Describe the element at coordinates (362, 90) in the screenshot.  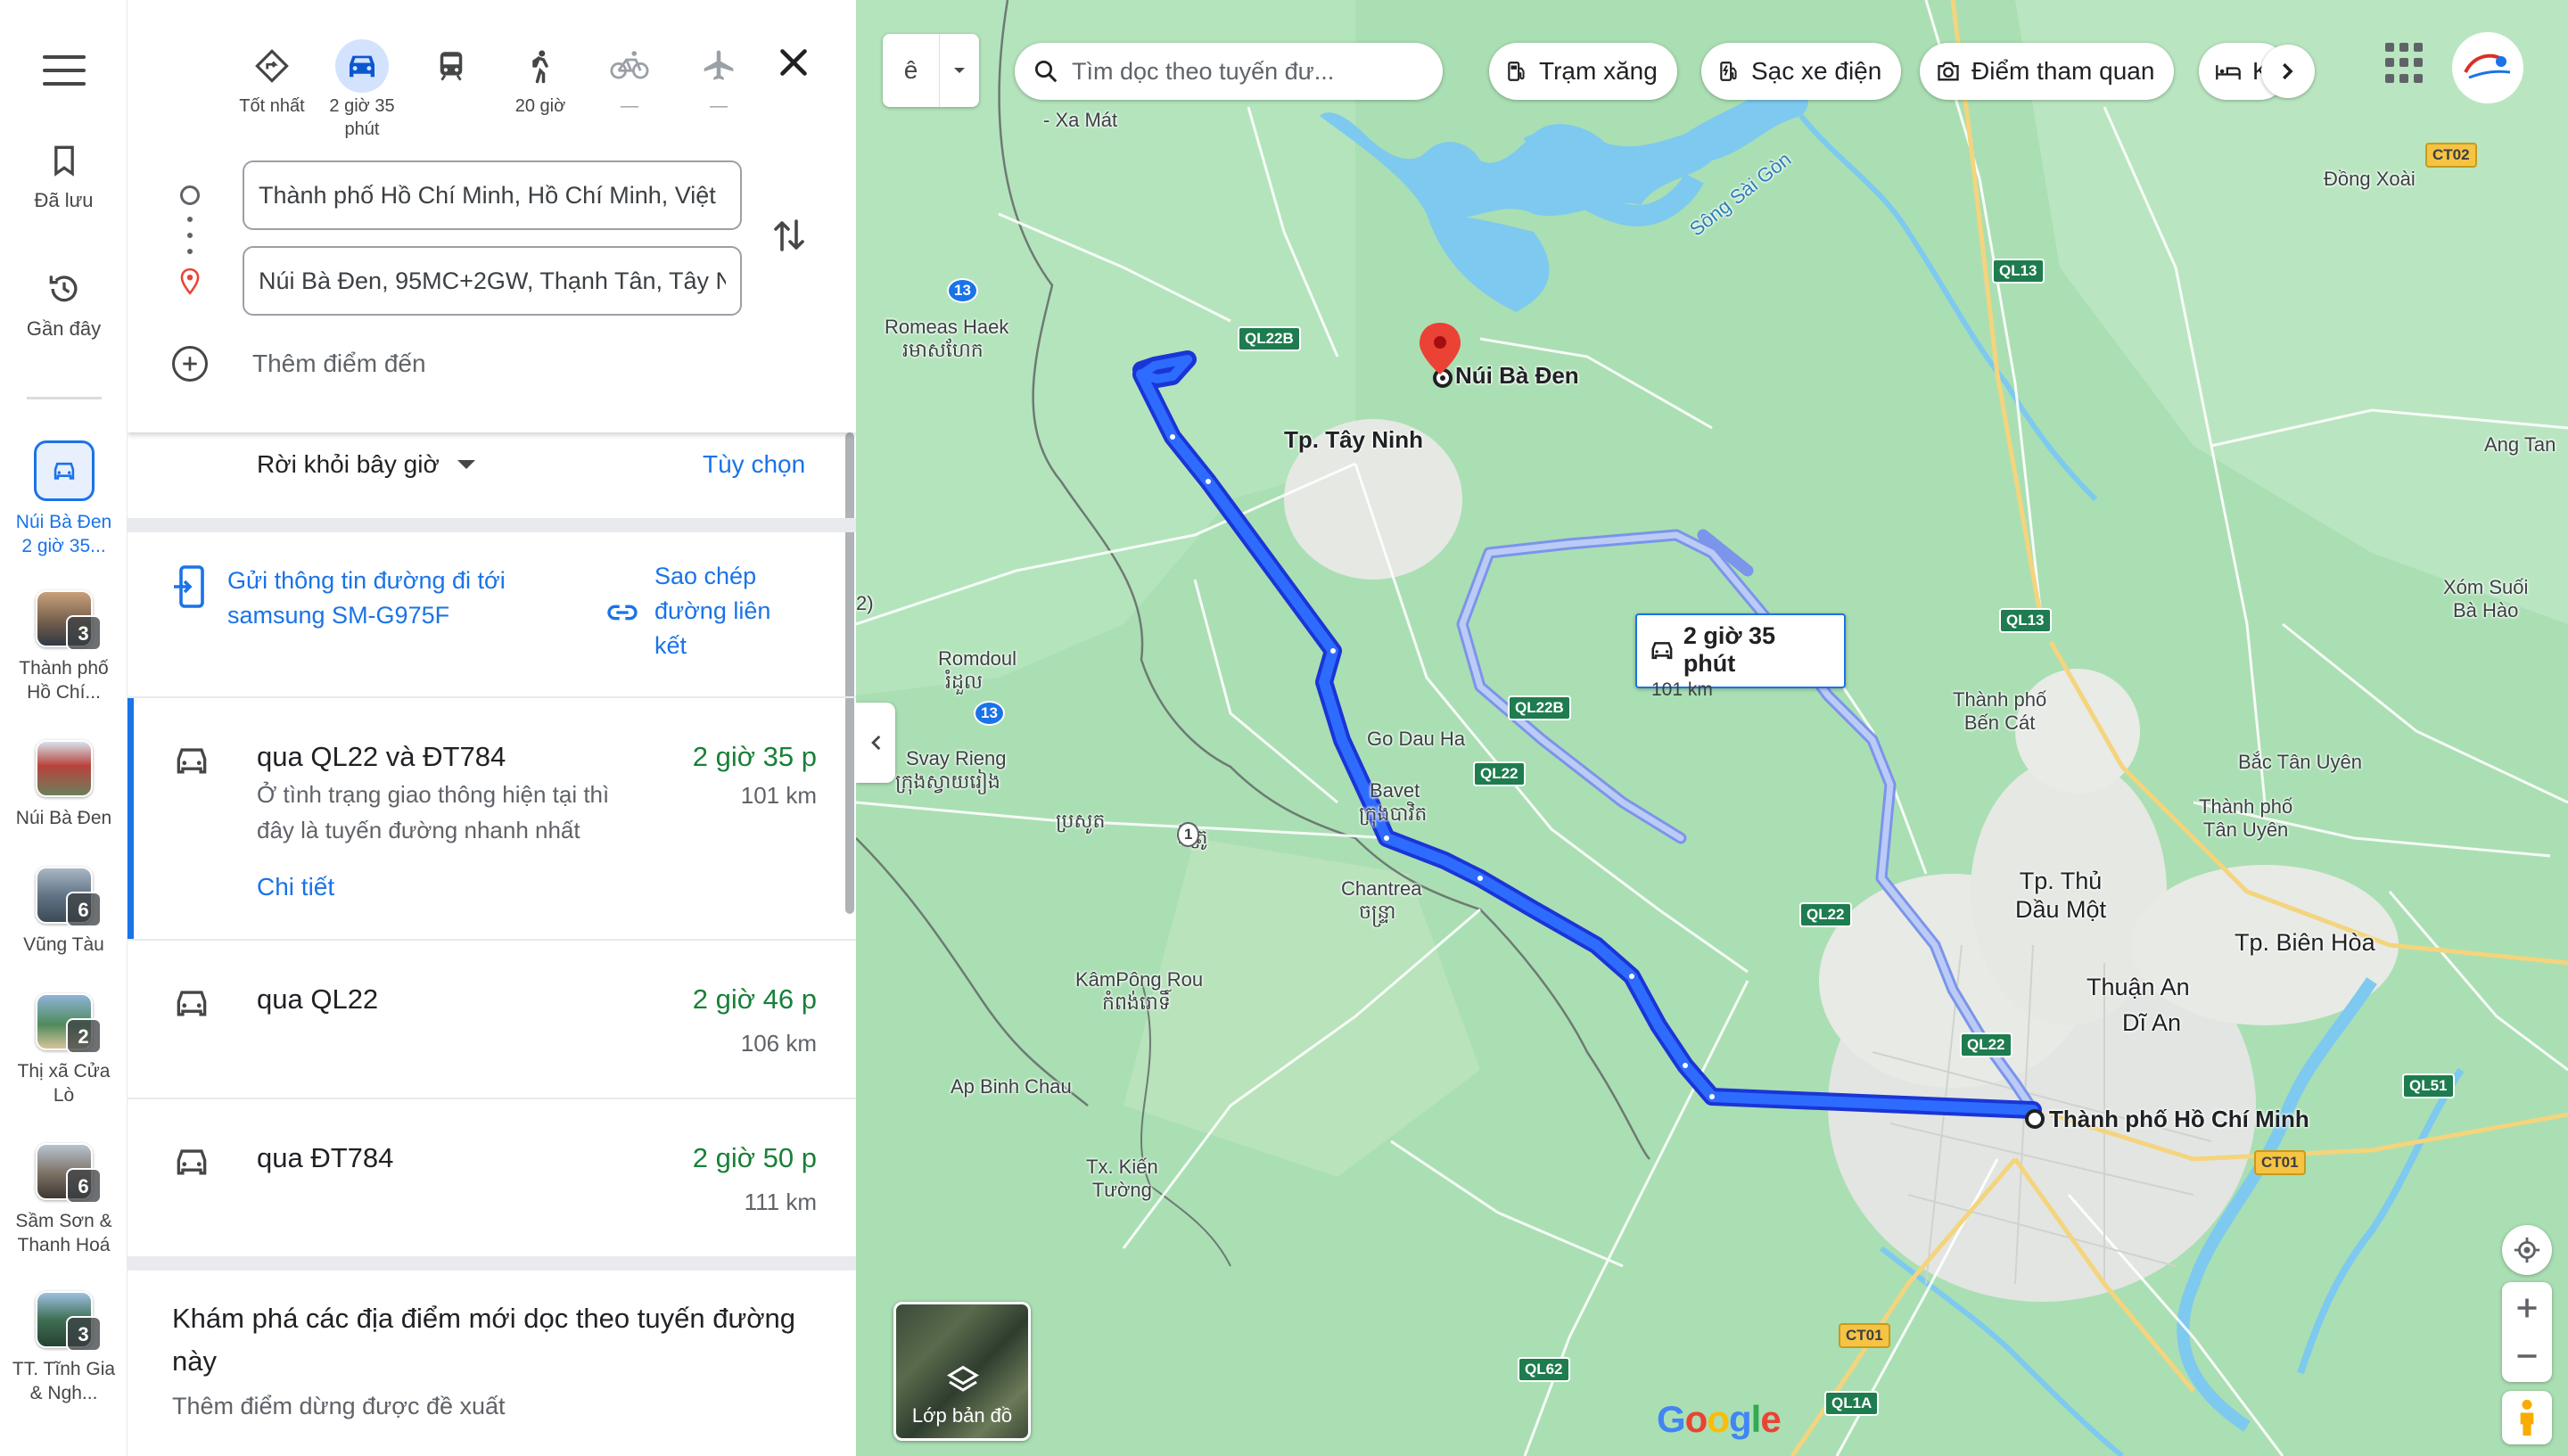
I see `mode-driving: 2 giờ 35 phút` at that location.